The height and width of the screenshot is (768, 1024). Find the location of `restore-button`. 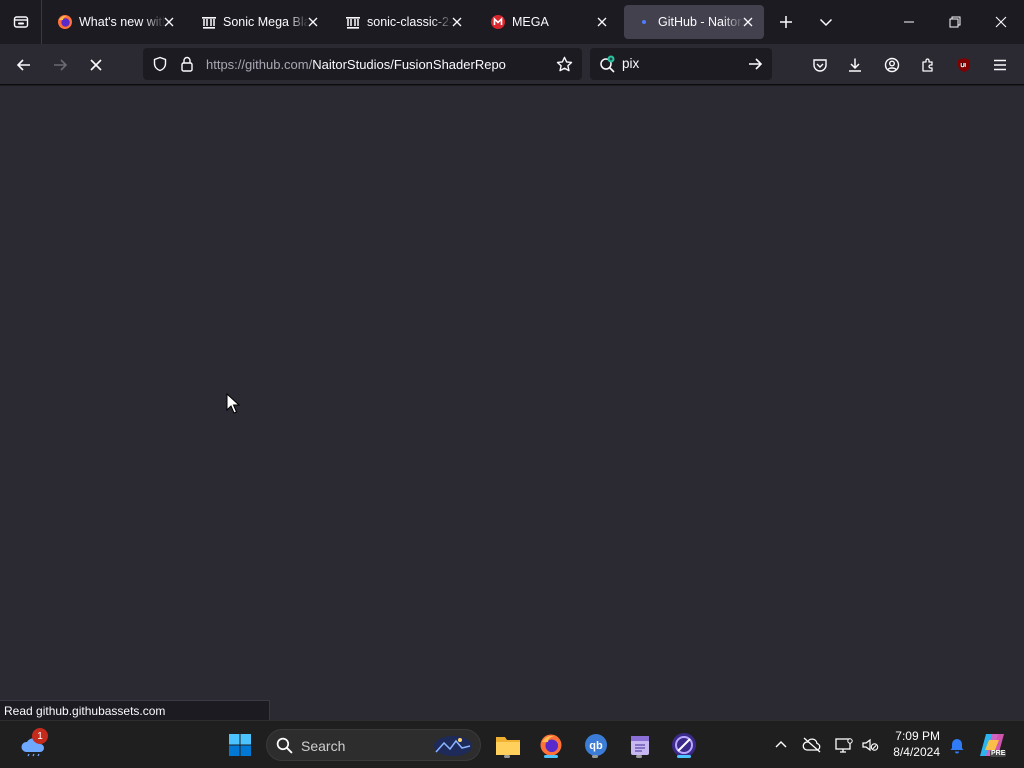

restore-button is located at coordinates (955, 22).